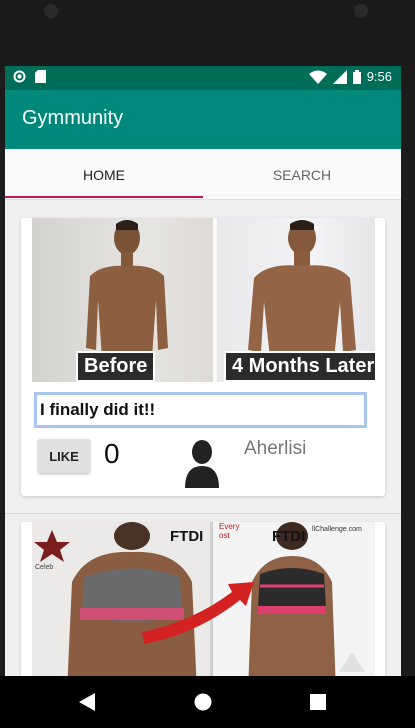  I want to click on navigation-bar, so click(207, 702).